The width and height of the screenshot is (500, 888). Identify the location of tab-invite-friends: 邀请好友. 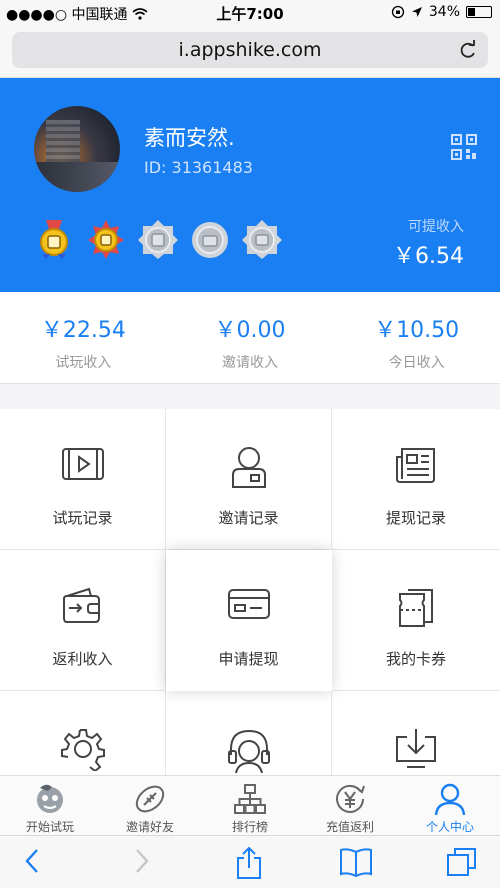
(150, 805).